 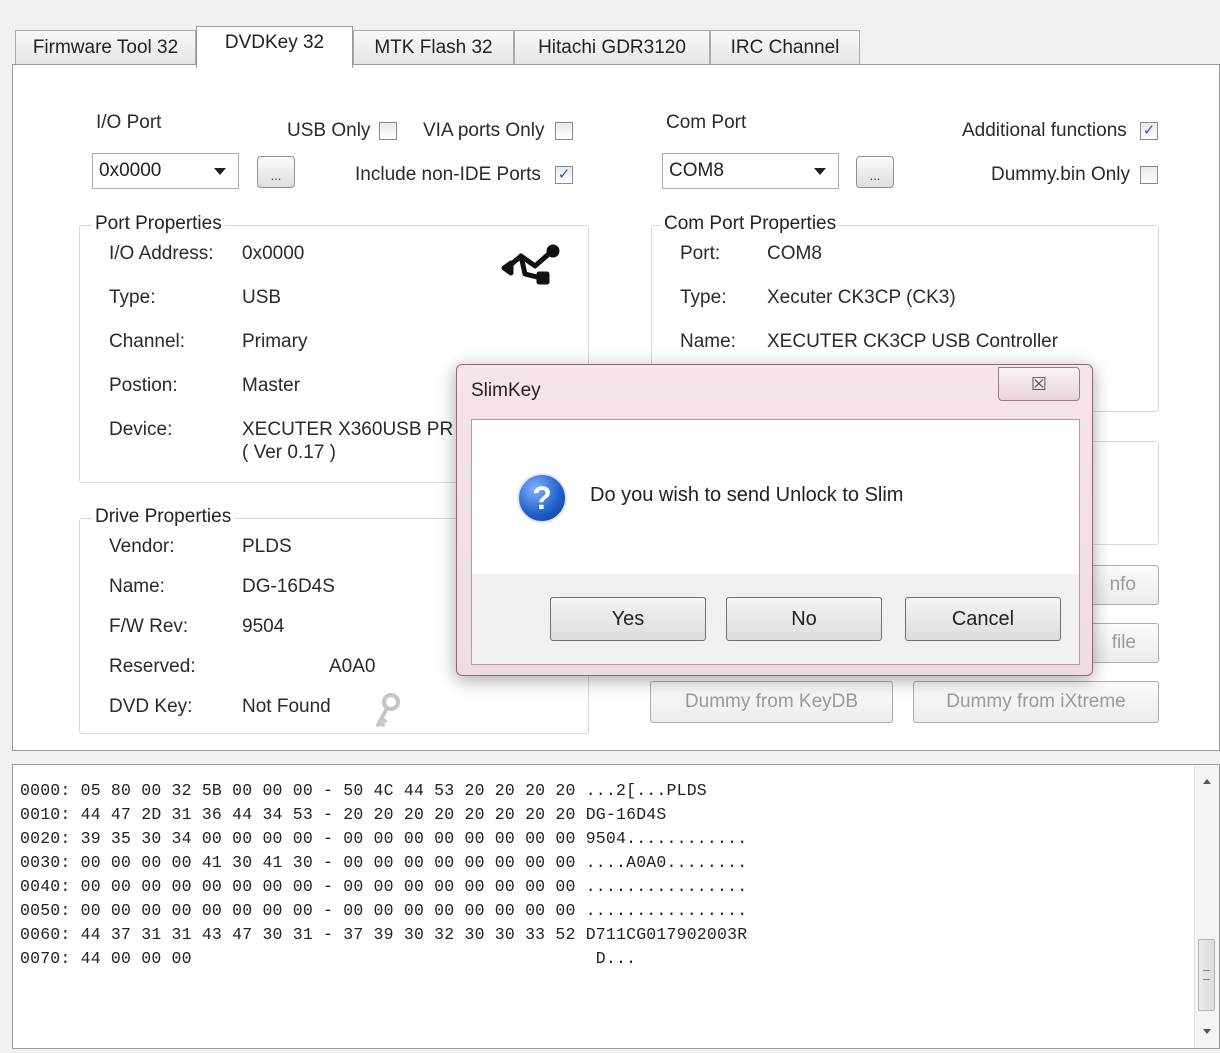 I want to click on scroll-thumb, so click(x=1206, y=975).